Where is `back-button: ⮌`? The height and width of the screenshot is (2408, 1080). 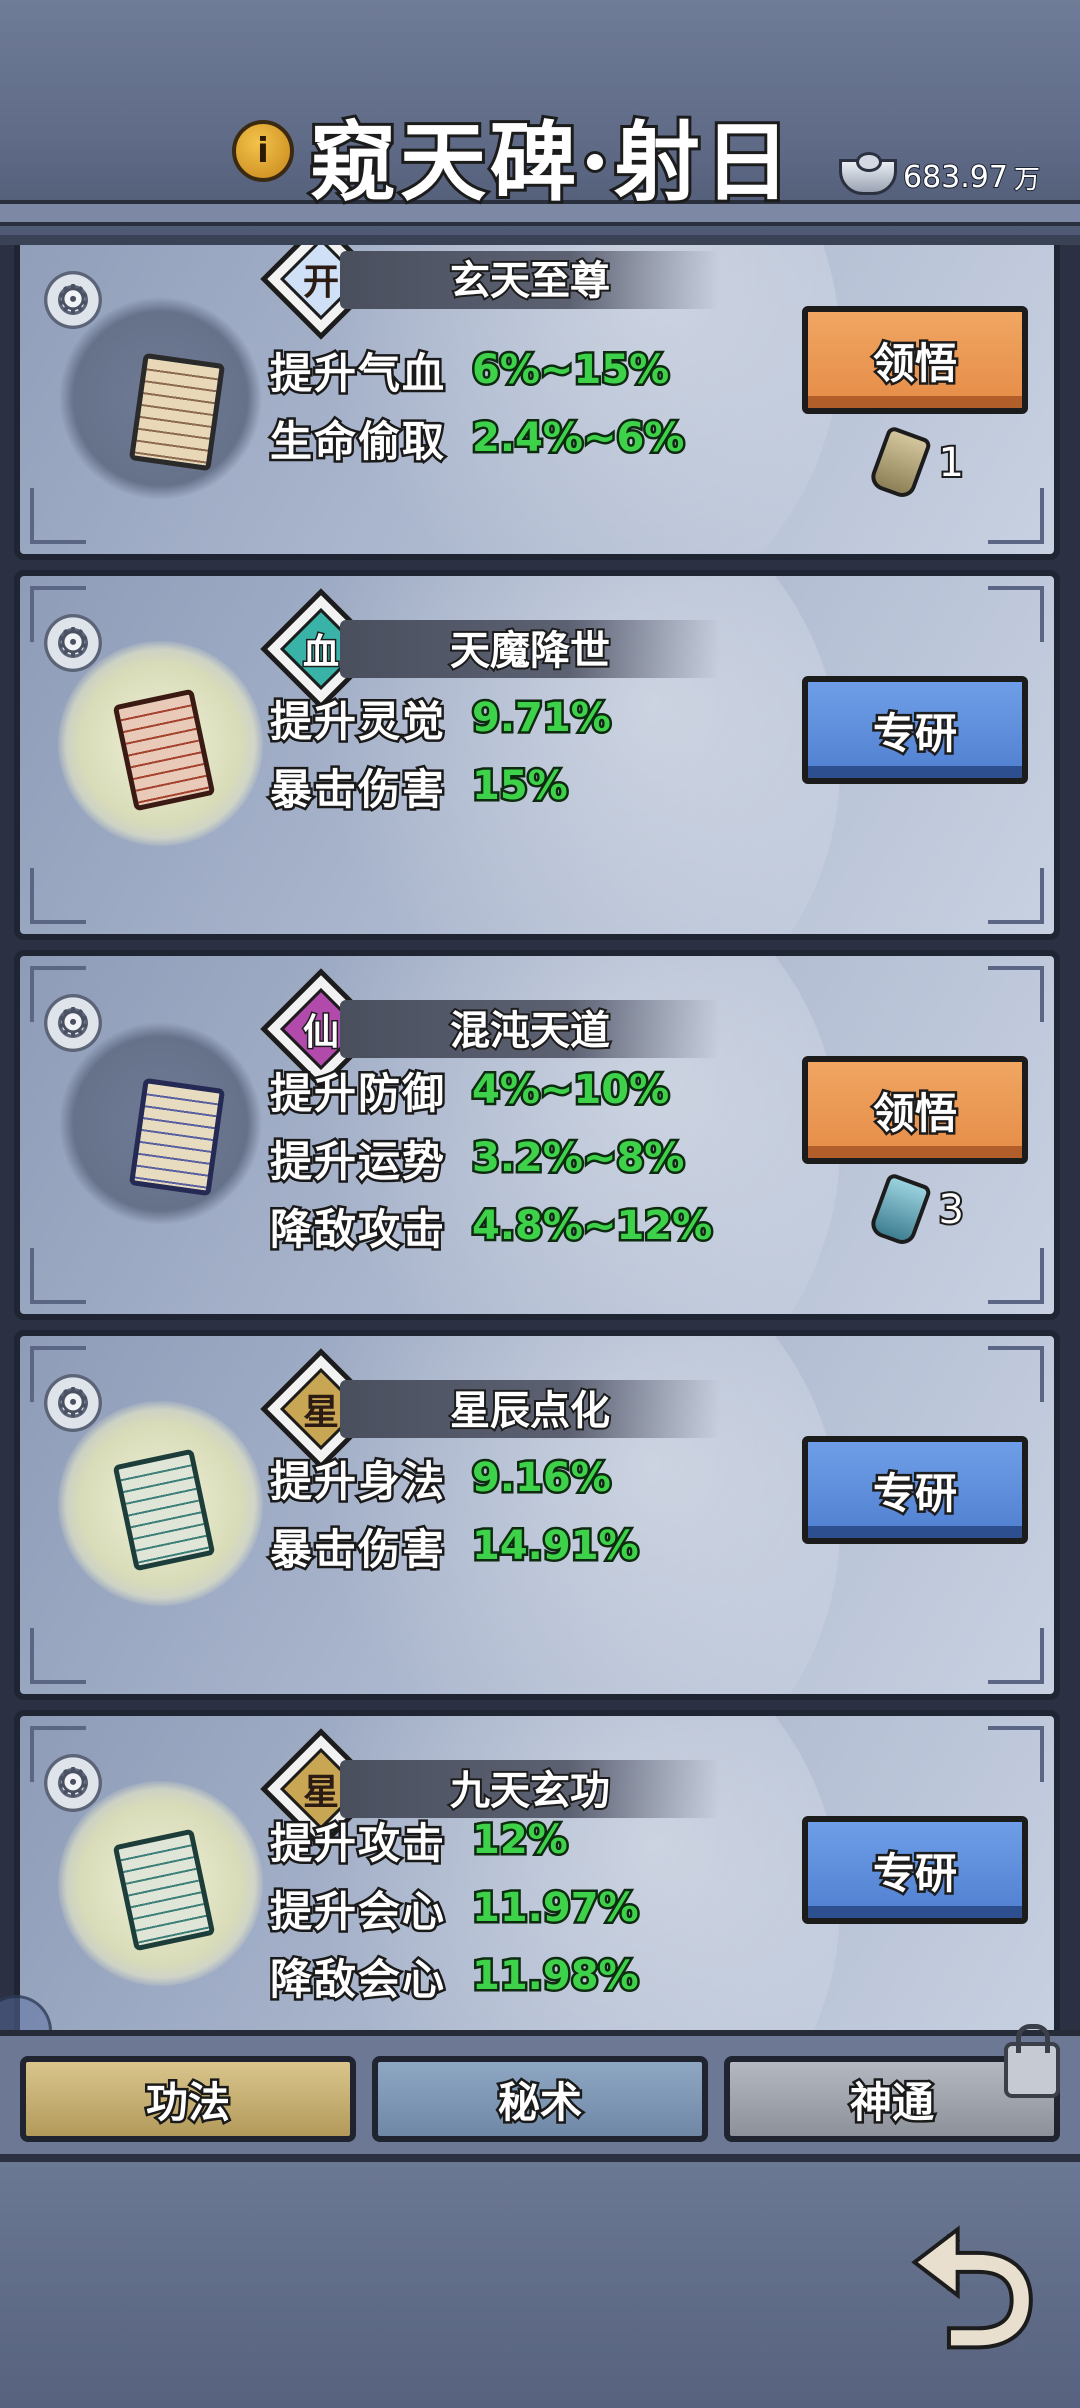 back-button: ⮌ is located at coordinates (974, 2292).